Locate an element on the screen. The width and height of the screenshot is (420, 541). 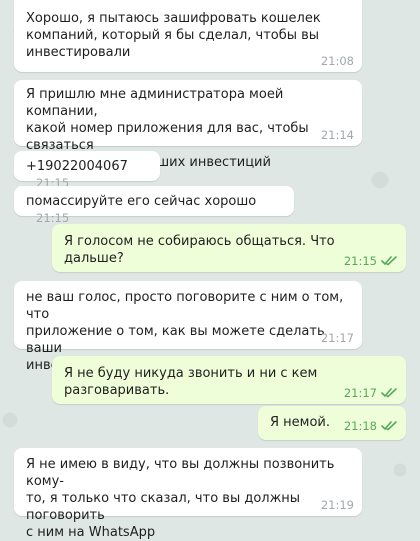
message-text: помассируйте его сейчас хорошо is located at coordinates (141, 201).